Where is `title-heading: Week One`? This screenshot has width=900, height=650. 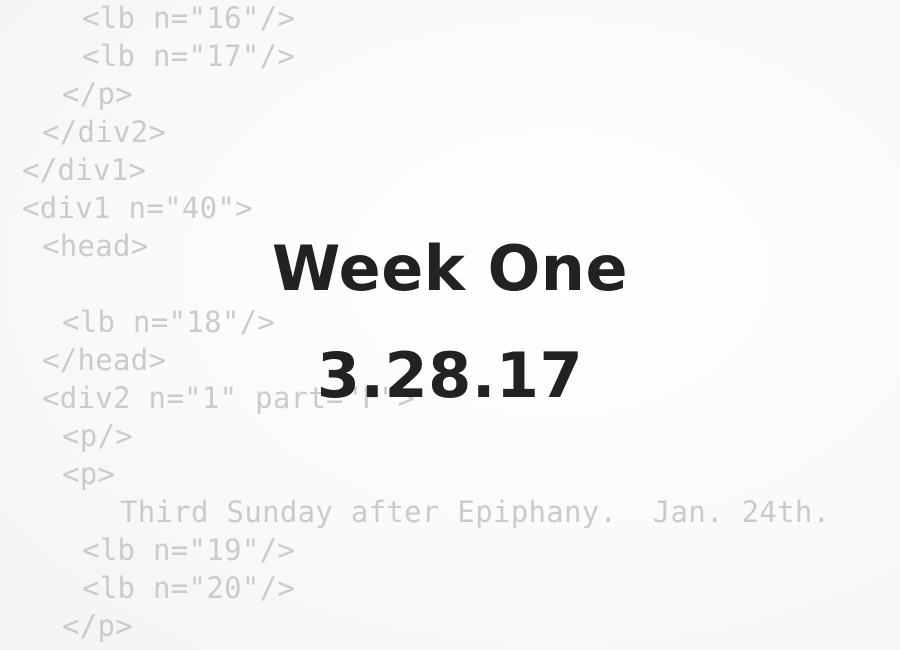 title-heading: Week One is located at coordinates (450, 268).